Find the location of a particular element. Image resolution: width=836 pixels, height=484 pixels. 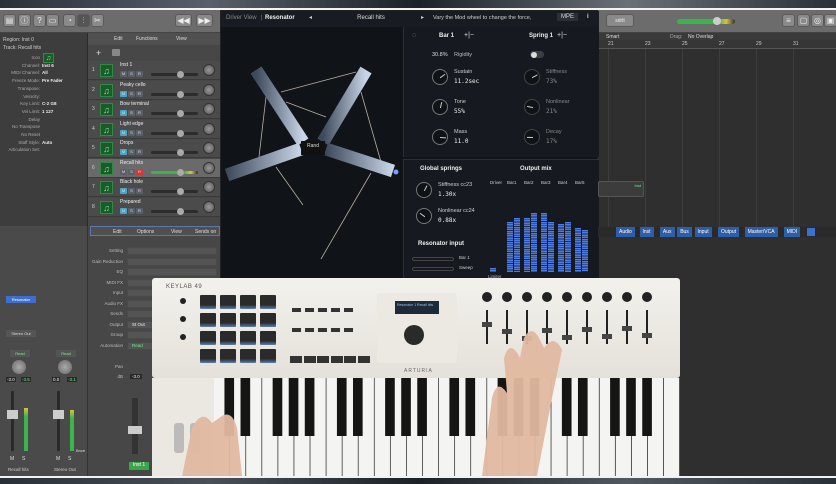

track-row: 7 ♫ Black hole M S R is located at coordinates (154, 187).